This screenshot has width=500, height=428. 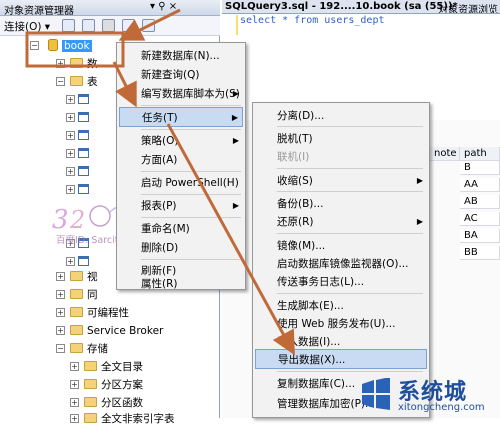 I want to click on highlight-box, so click(x=75, y=49).